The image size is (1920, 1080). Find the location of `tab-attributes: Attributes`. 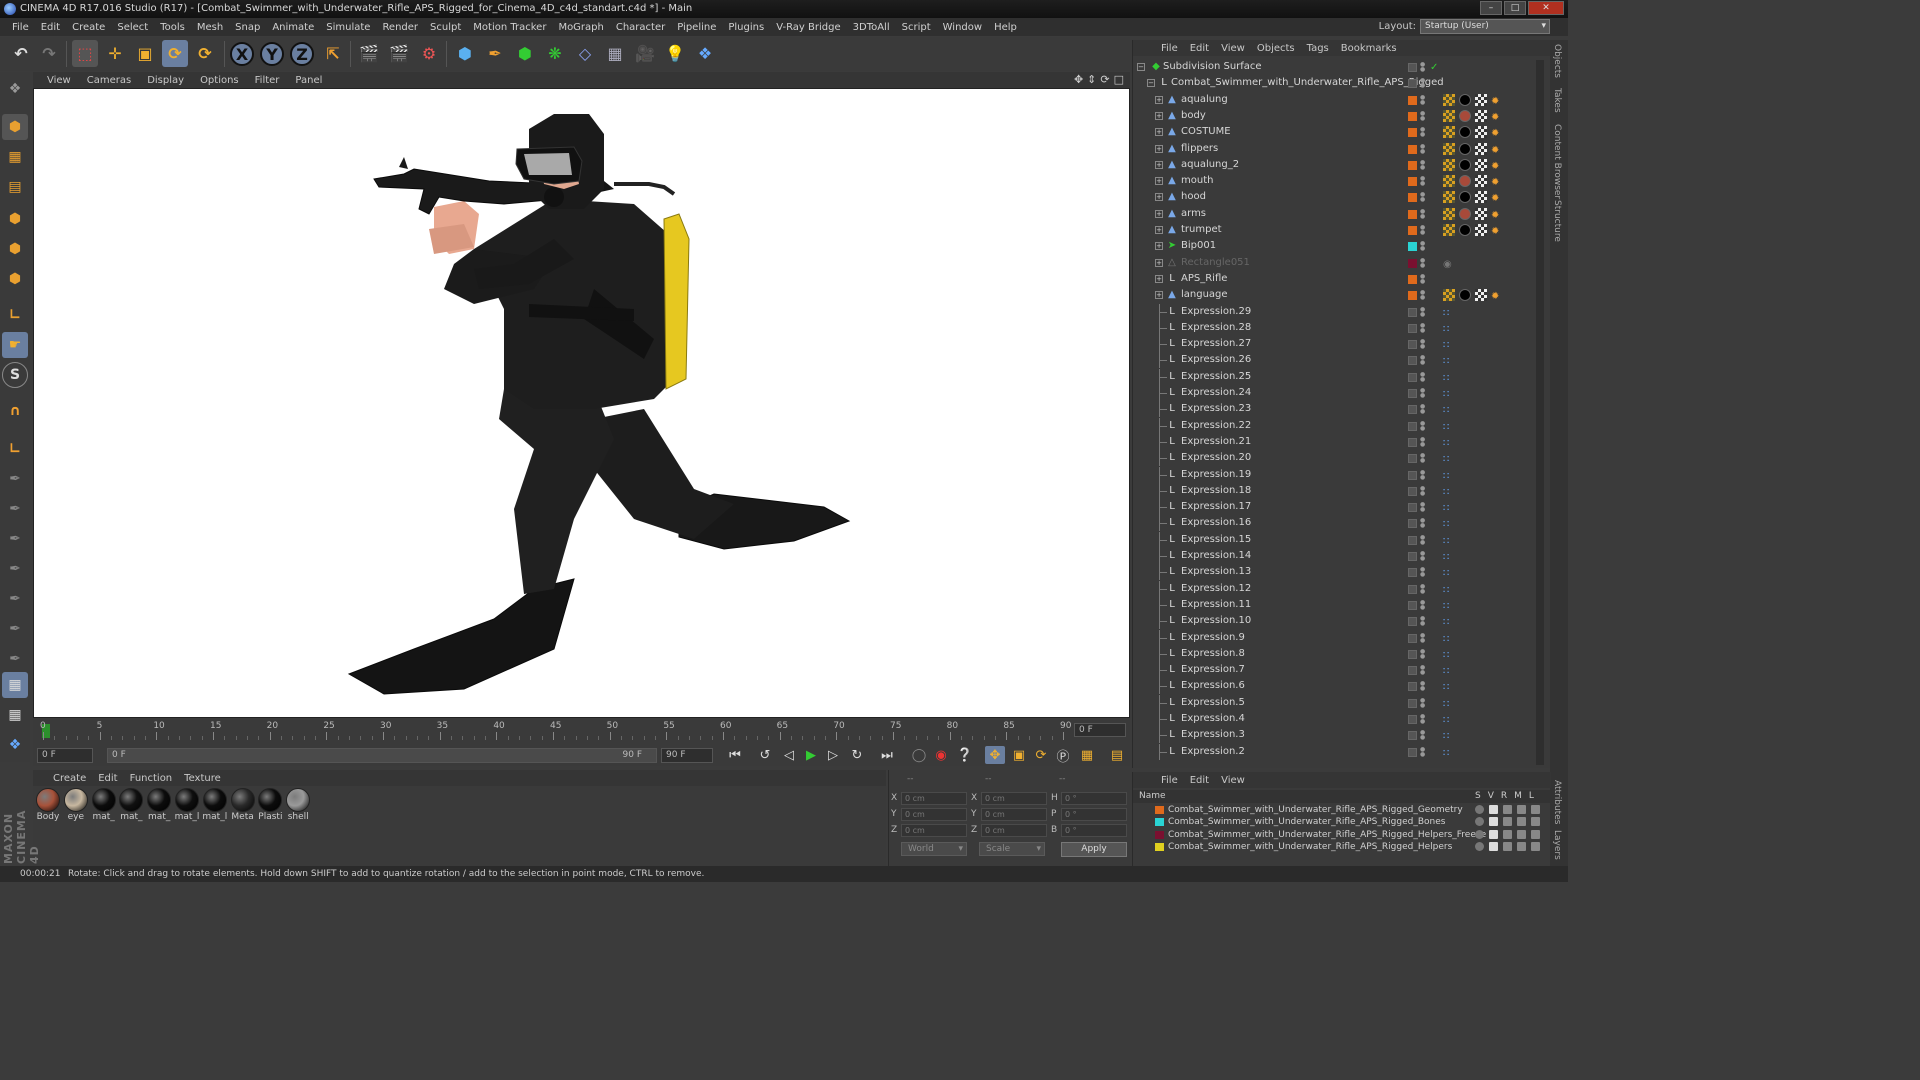

tab-attributes: Attributes is located at coordinates (1557, 802).